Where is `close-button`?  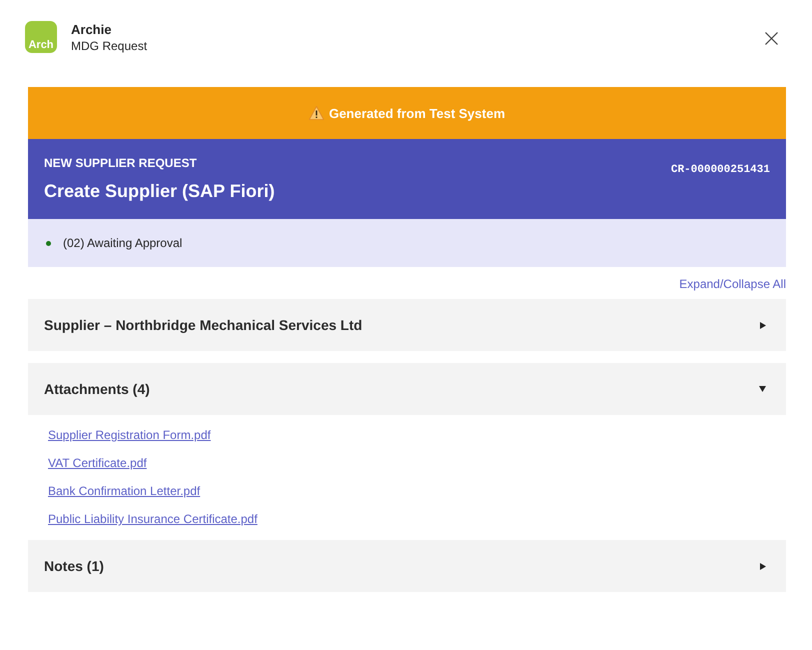
close-button is located at coordinates (771, 38).